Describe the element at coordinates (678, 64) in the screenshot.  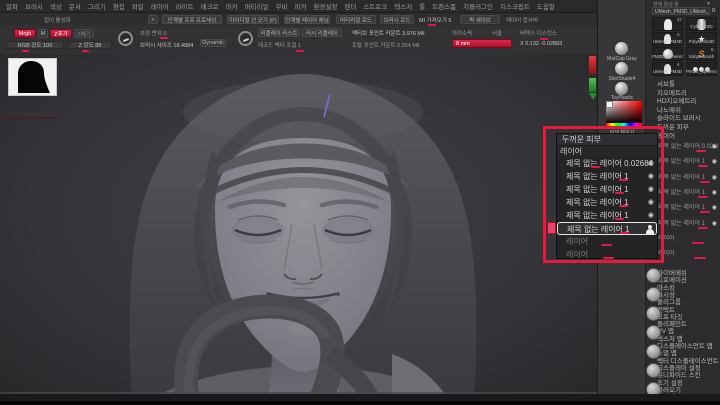
I see `thumb-badge: 4` at that location.